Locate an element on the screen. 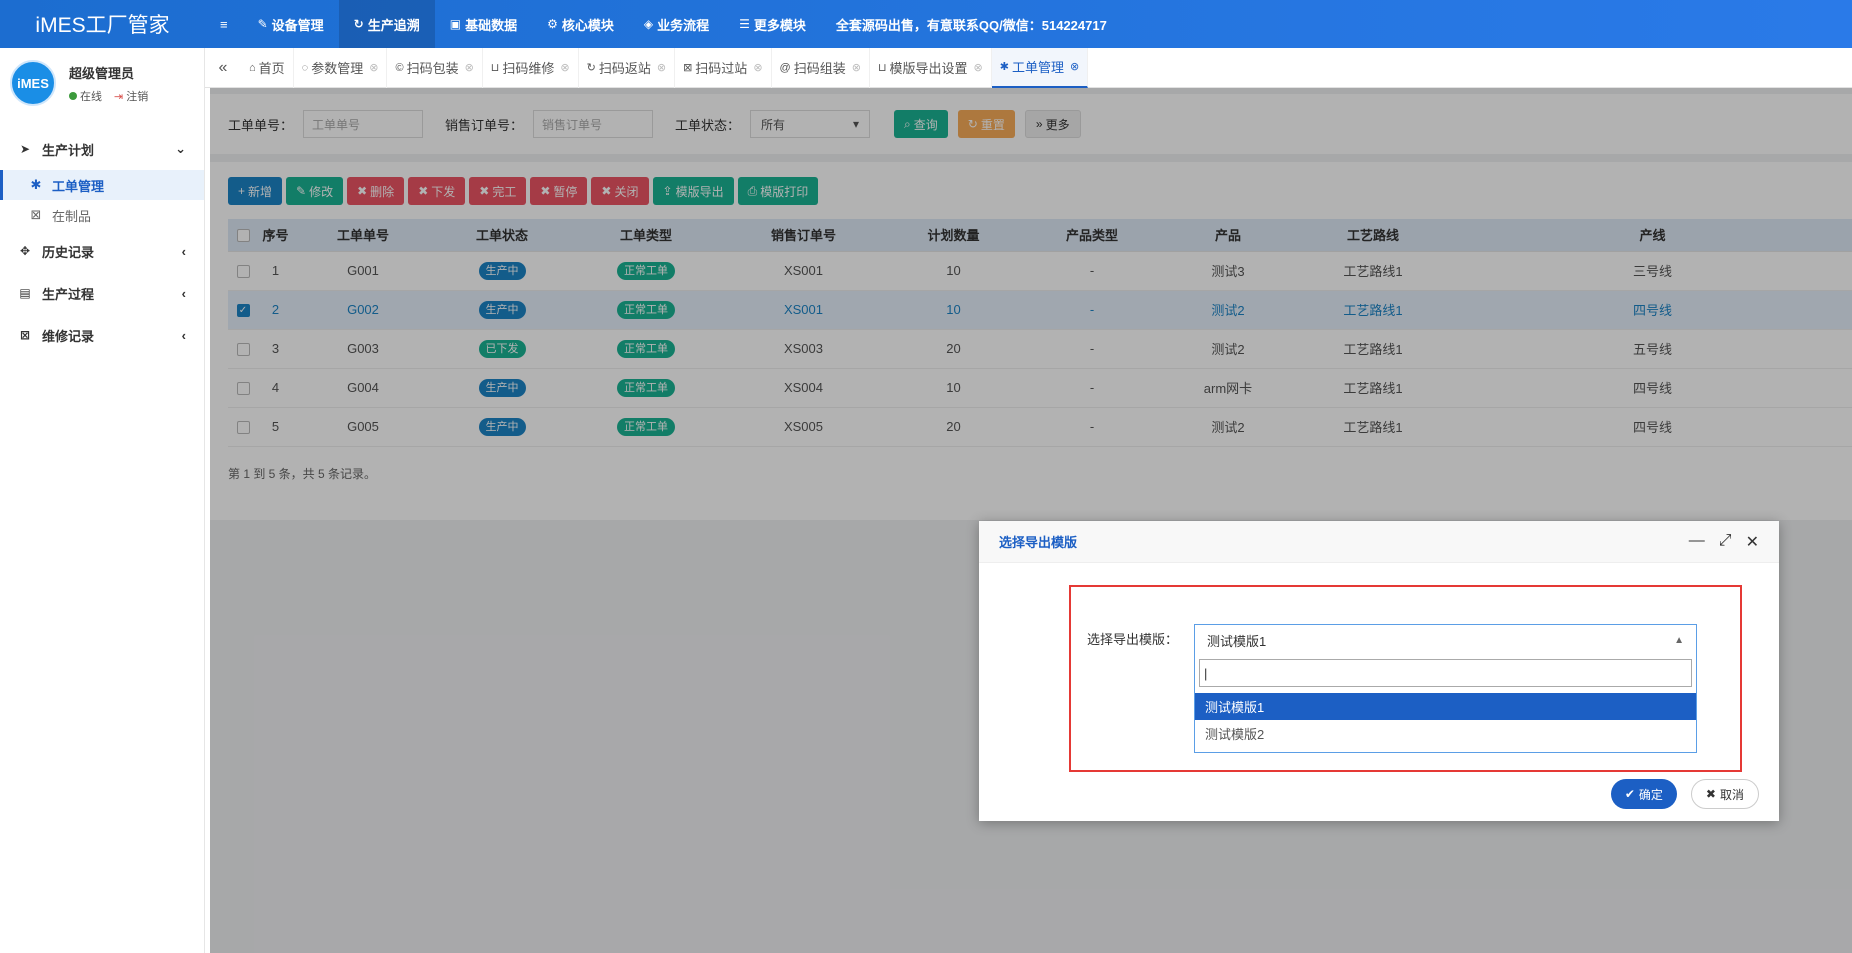 This screenshot has height=953, width=1852. sidebar-group-label: 历史记录 is located at coordinates (68, 252).